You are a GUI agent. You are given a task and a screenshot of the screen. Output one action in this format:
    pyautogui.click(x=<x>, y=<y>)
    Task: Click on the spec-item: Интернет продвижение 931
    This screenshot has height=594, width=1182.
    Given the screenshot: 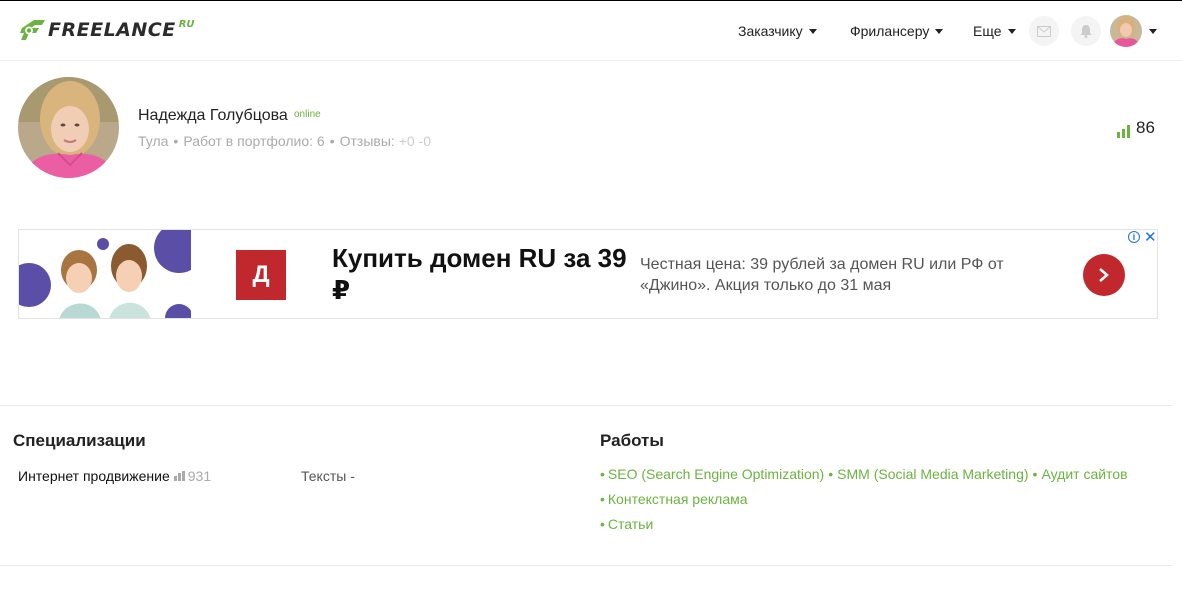 What is the action you would take?
    pyautogui.click(x=114, y=476)
    